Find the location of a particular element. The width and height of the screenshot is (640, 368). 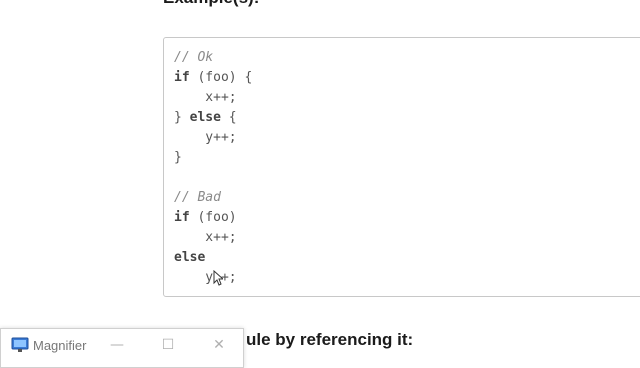

magnifier-window: Magnifier — ☐ ✕ is located at coordinates (122, 348).